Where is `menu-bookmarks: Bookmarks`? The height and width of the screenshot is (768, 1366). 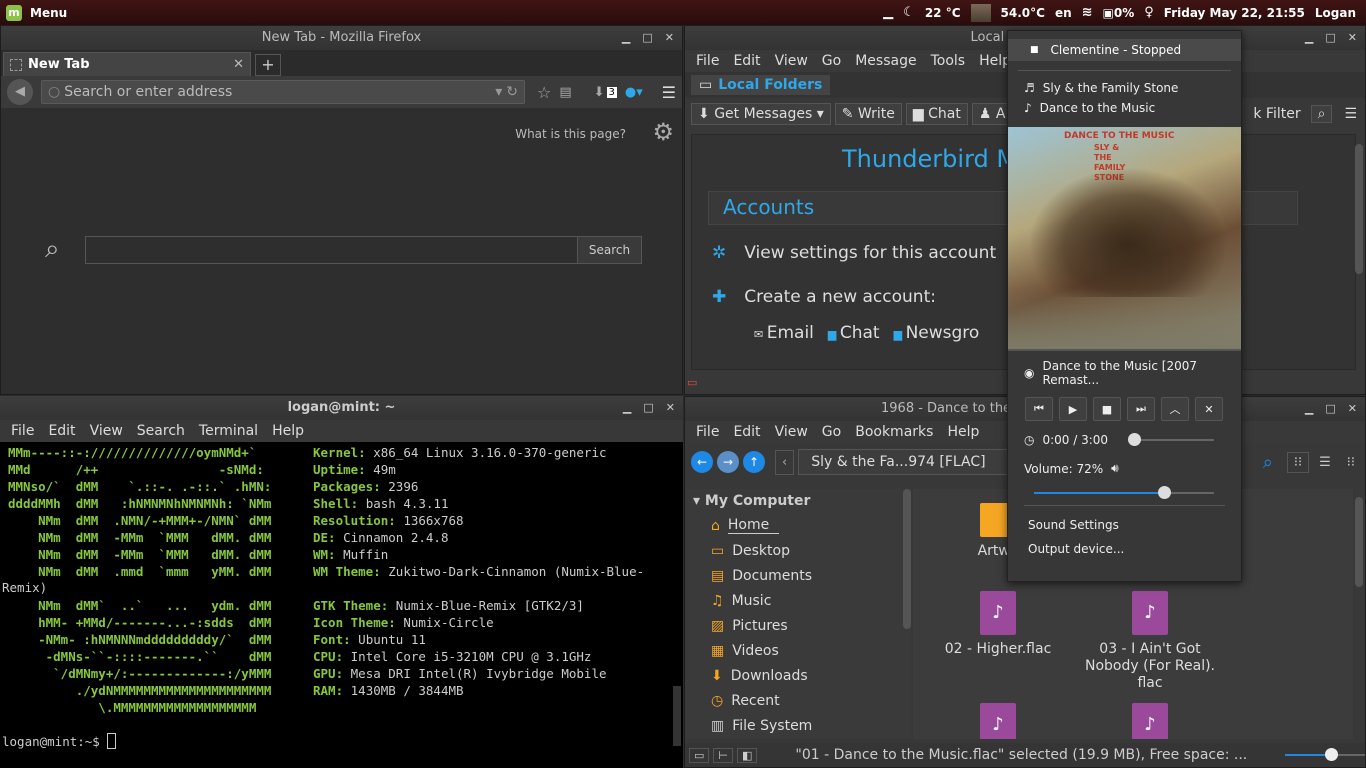
menu-bookmarks: Bookmarks is located at coordinates (894, 432).